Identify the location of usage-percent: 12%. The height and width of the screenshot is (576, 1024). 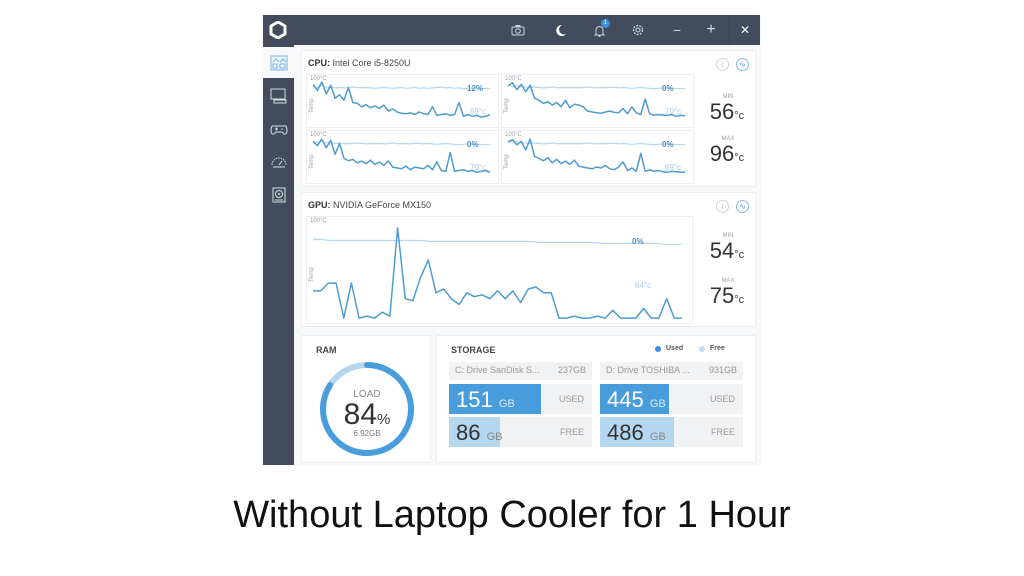
(475, 88).